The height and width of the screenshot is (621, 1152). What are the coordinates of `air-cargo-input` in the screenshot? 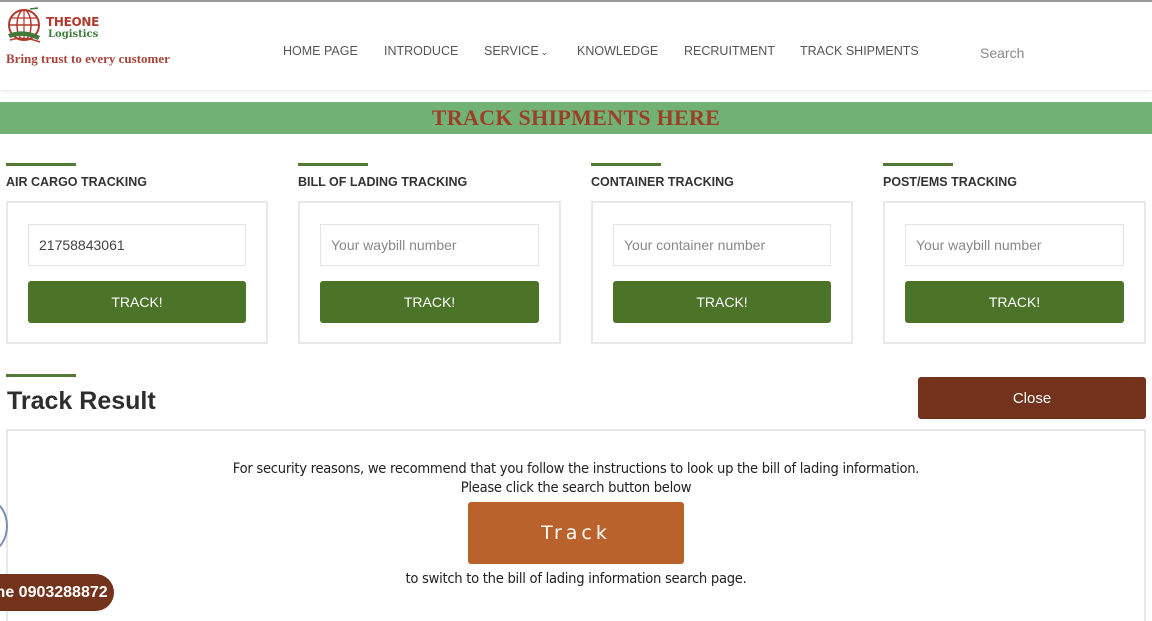 It's located at (137, 245).